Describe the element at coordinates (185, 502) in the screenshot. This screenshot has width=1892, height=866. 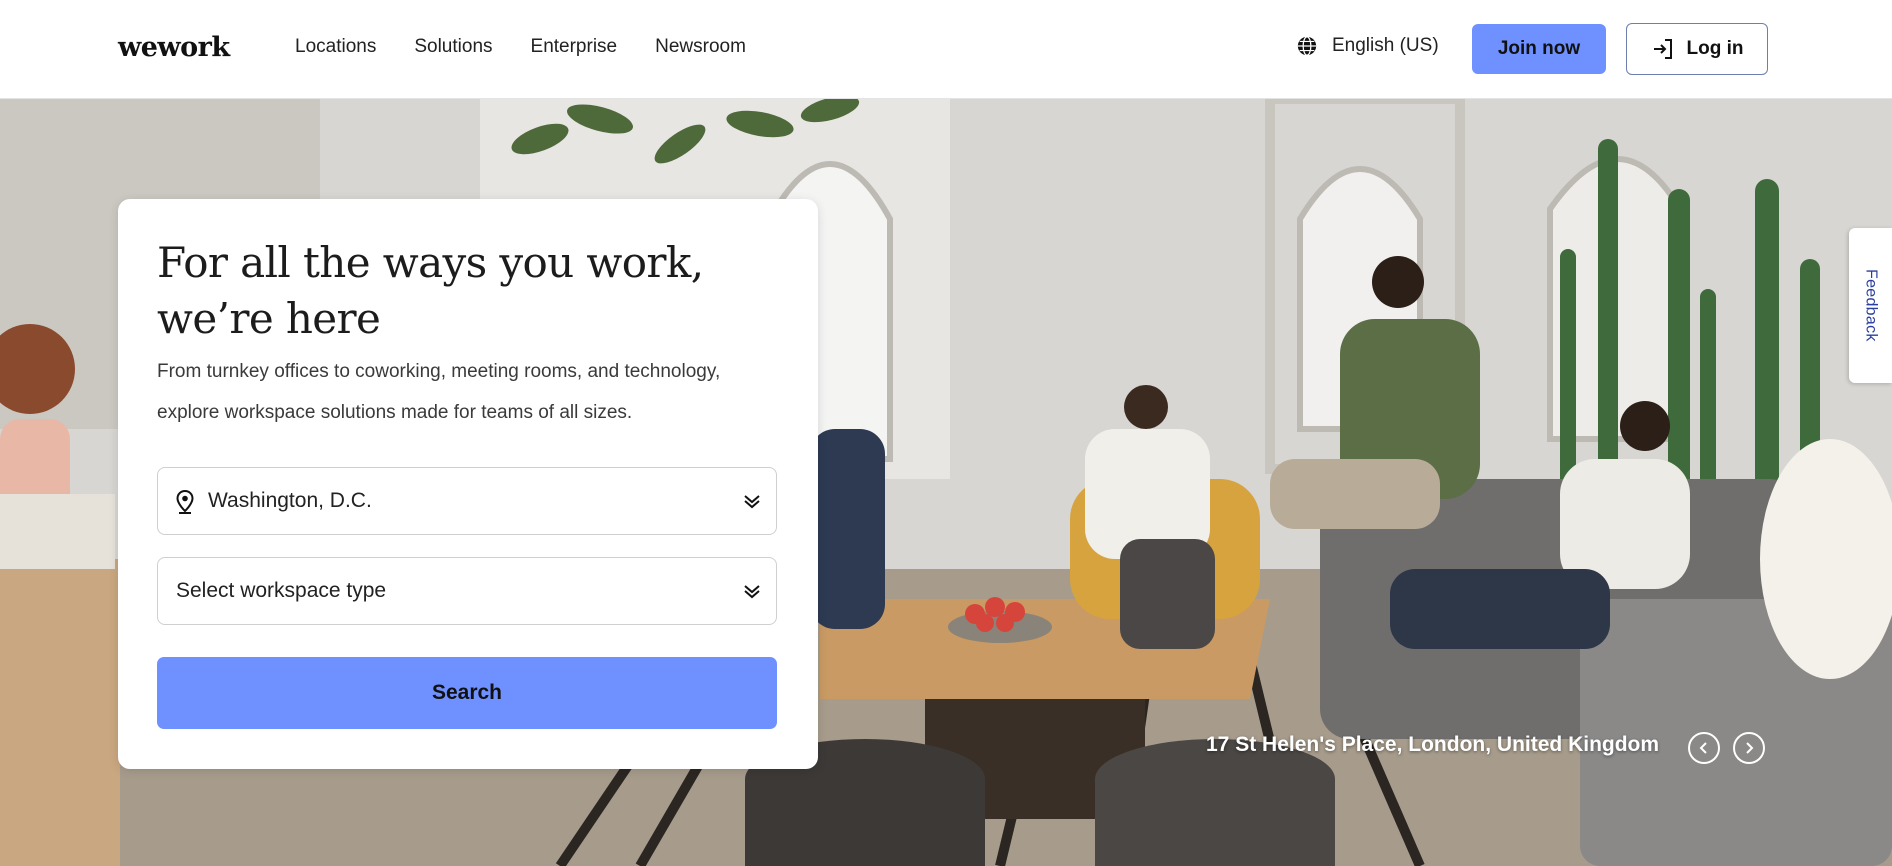
I see `location-pin-icon` at that location.